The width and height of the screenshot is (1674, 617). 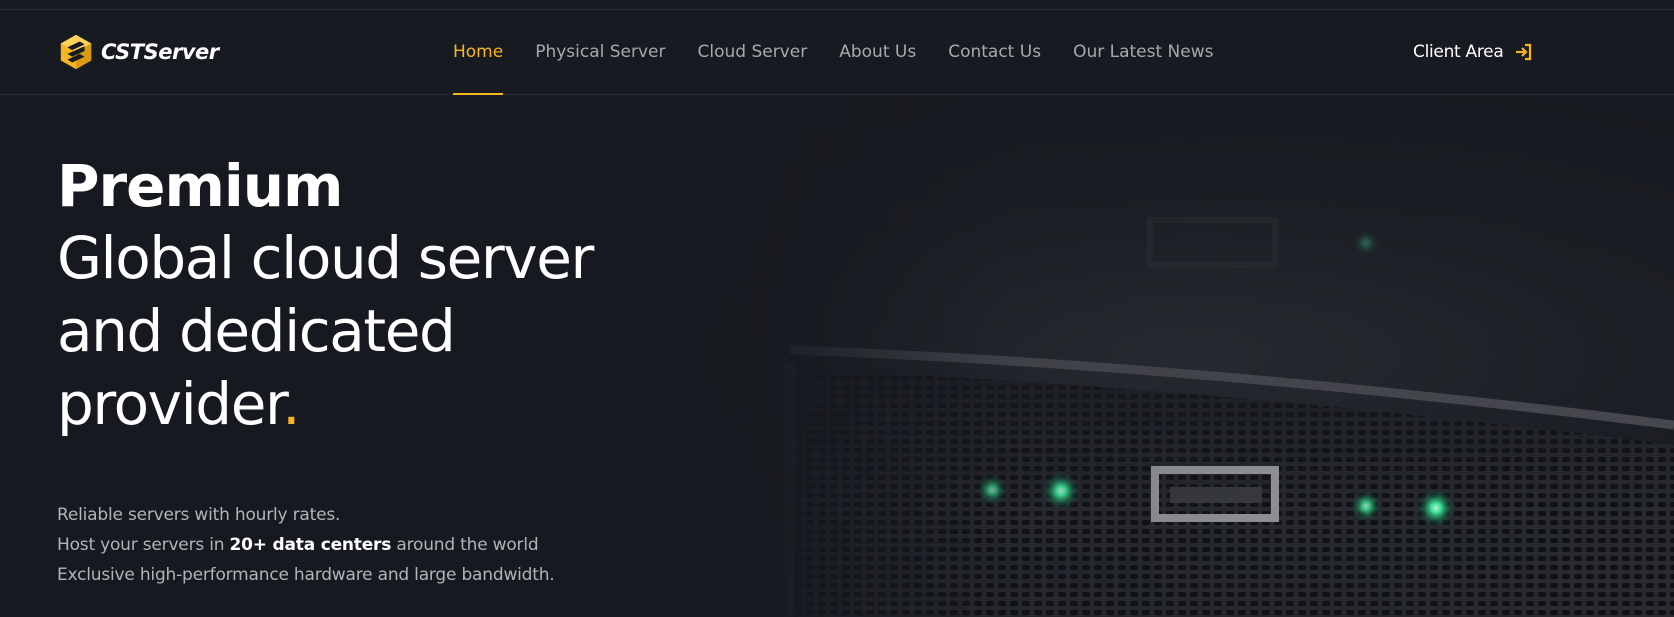 What do you see at coordinates (1458, 52) in the screenshot?
I see `client-area-label: Client Area` at bounding box center [1458, 52].